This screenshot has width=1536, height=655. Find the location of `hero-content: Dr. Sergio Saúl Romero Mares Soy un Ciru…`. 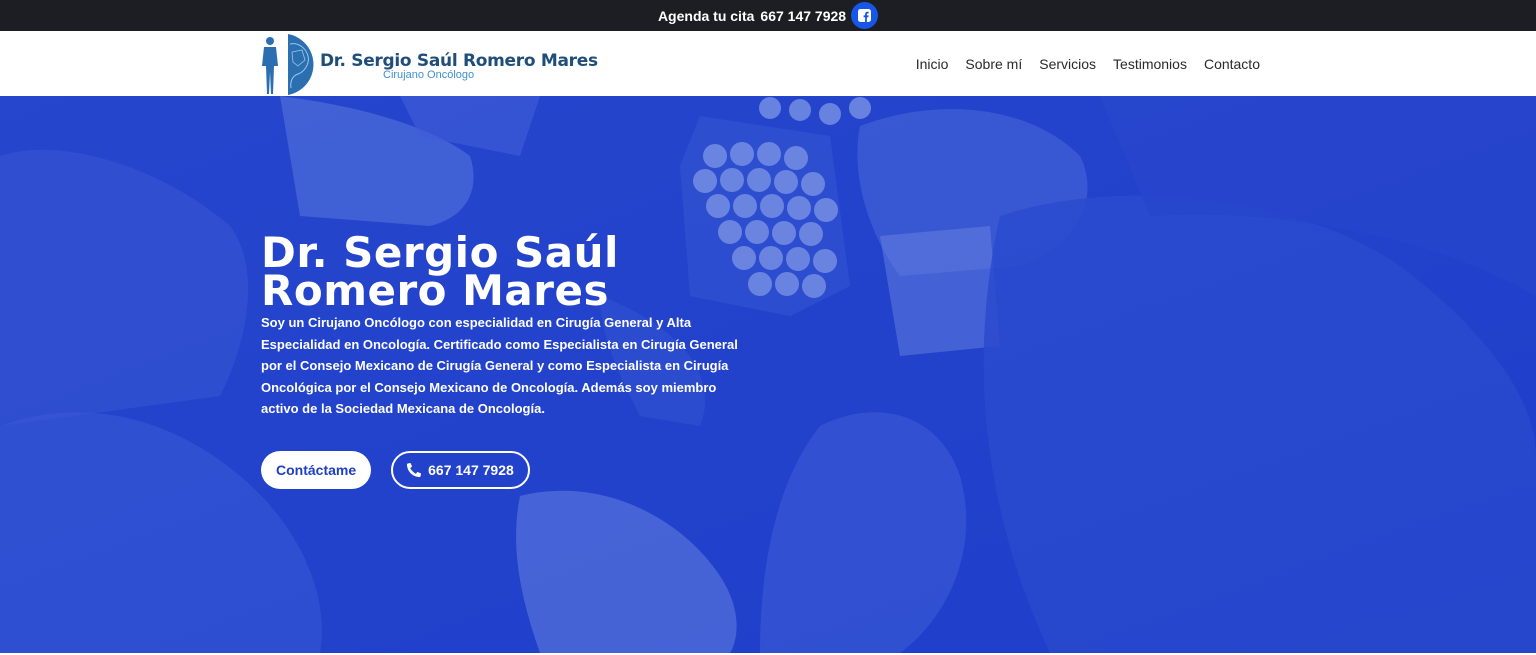

hero-content: Dr. Sergio Saúl Romero Mares Soy un Ciru… is located at coordinates (506, 324).